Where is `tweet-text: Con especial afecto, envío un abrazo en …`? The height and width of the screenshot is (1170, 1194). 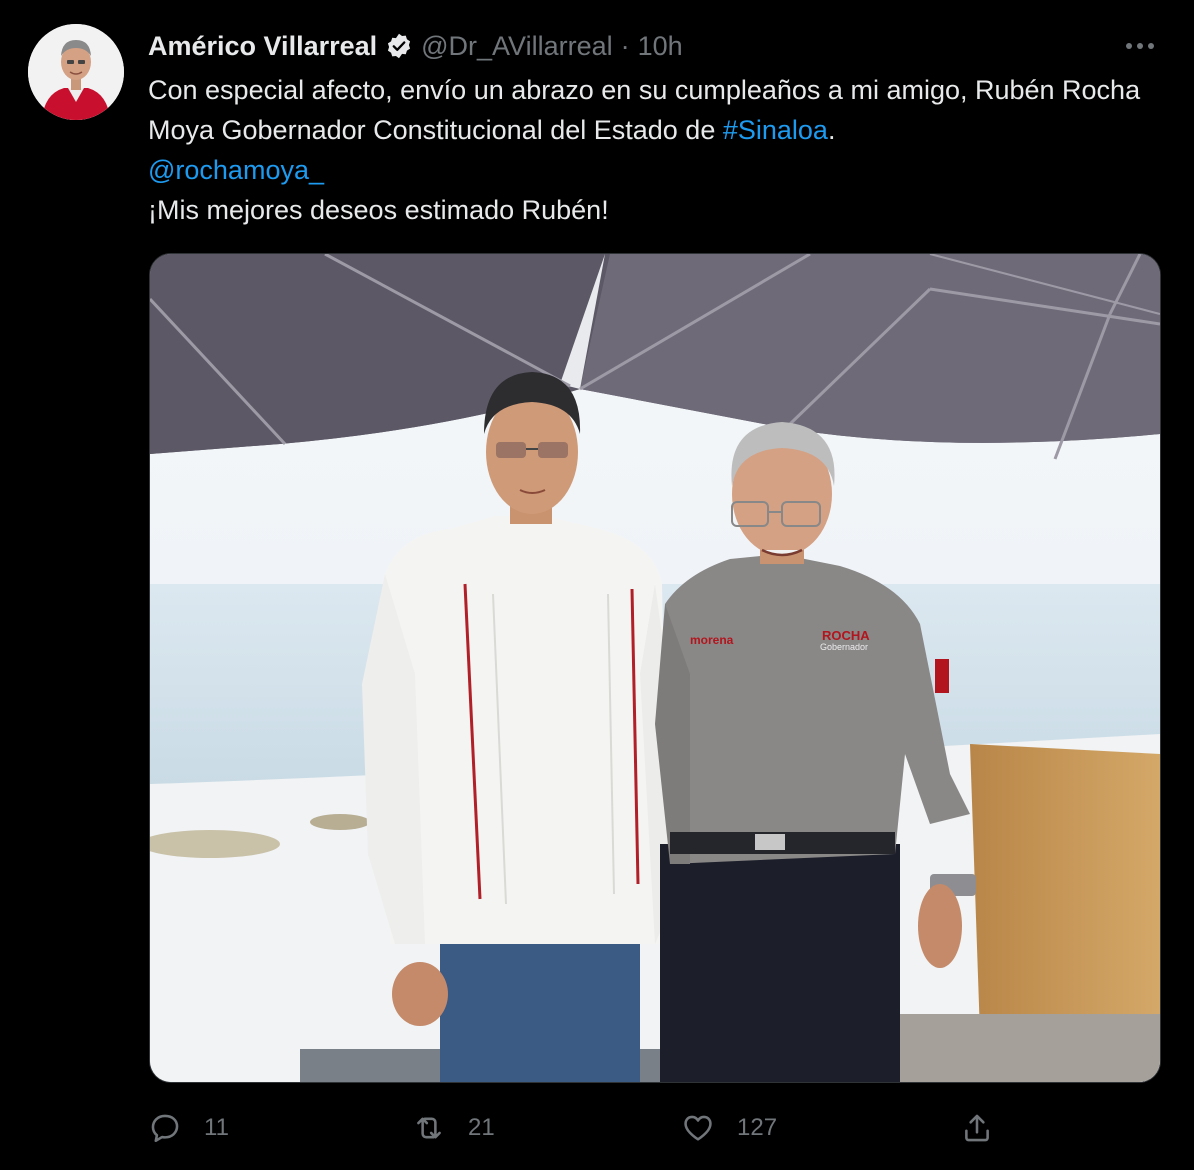
tweet-text: Con especial afecto, envío un abrazo en … is located at coordinates (653, 150).